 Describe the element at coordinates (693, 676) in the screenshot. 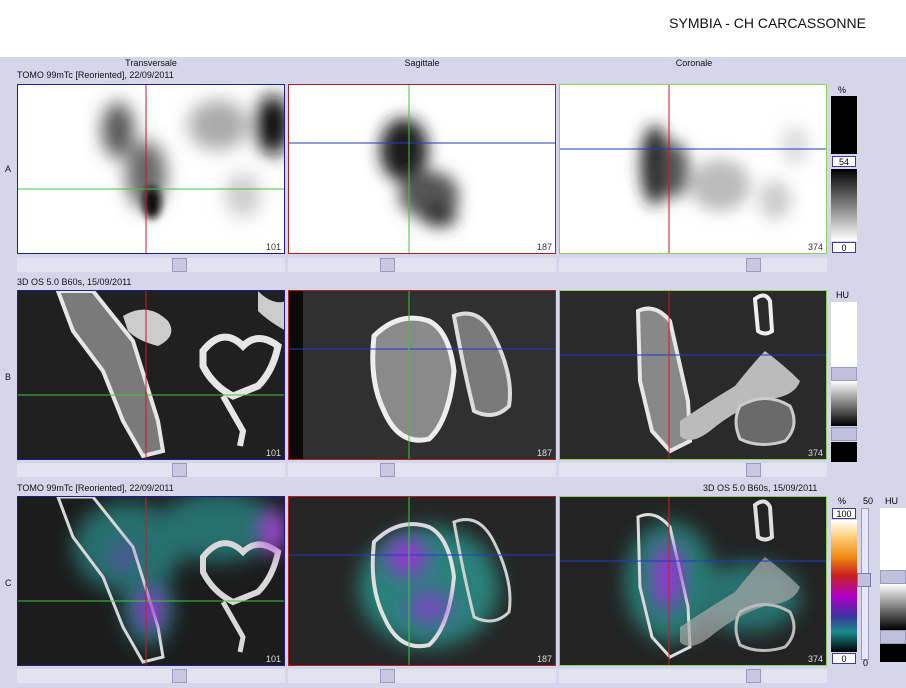

I see `scrollbar-c-coronal` at that location.